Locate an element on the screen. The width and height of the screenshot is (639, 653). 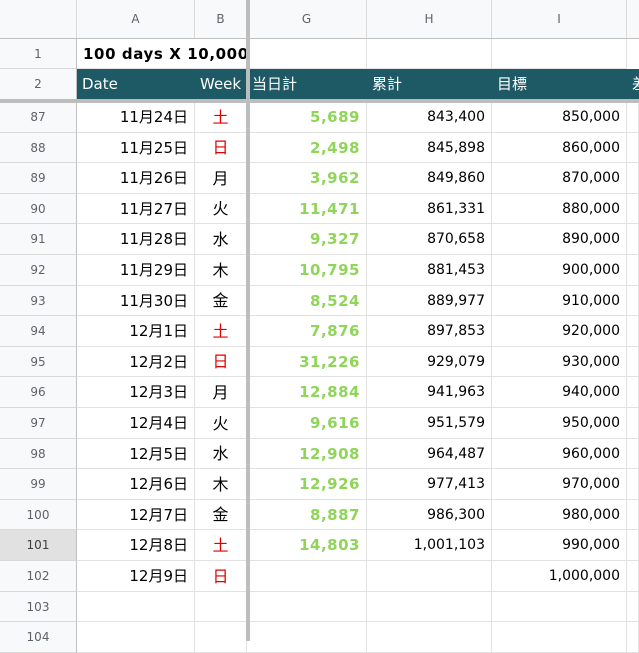
row-header: 95 is located at coordinates (38, 362).